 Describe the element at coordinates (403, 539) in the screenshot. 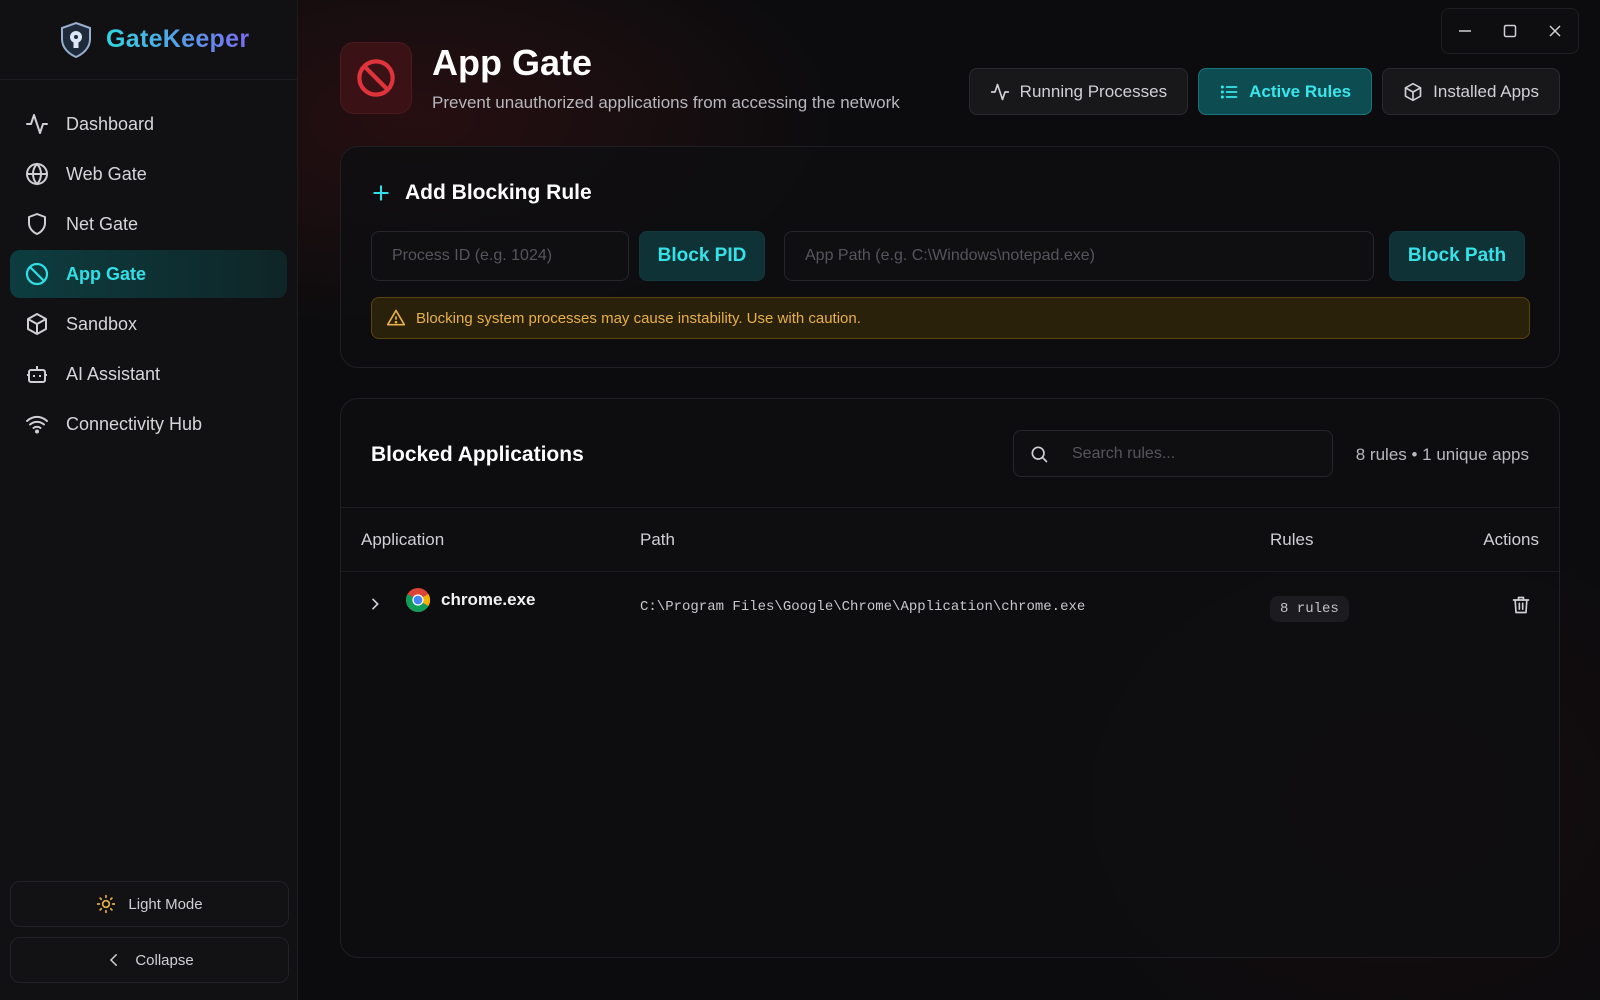

I see `column-header-application: Application` at that location.